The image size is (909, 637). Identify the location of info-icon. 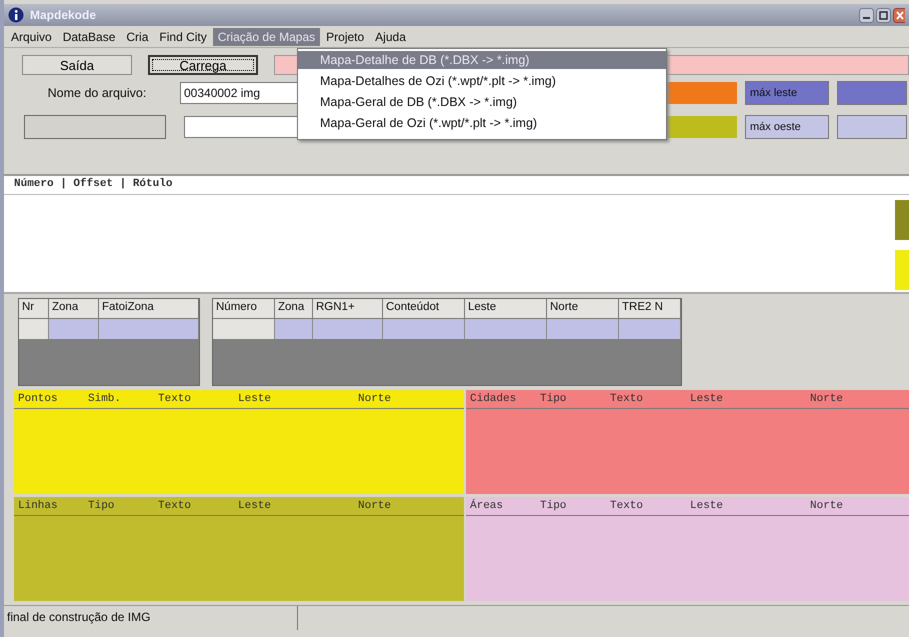
(16, 15).